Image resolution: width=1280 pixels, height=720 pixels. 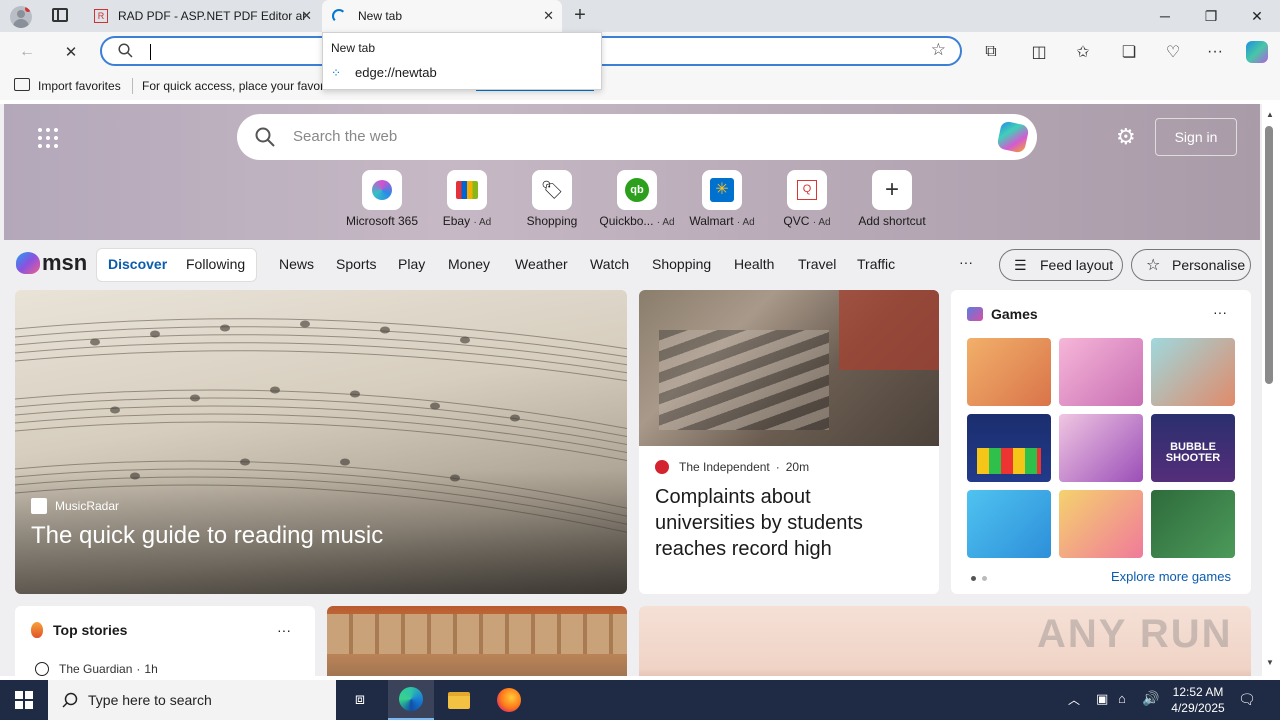 I want to click on nav-weather: Weather, so click(x=541, y=264).